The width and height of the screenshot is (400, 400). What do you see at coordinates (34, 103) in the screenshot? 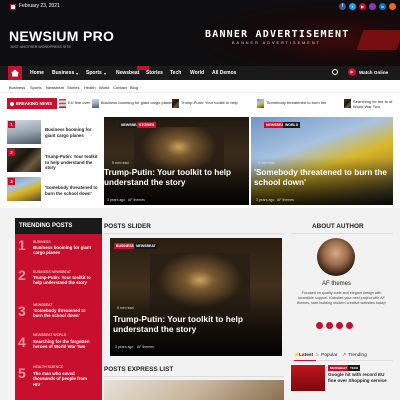
I see `breaking-news-text: BREAKING NEWS` at bounding box center [34, 103].